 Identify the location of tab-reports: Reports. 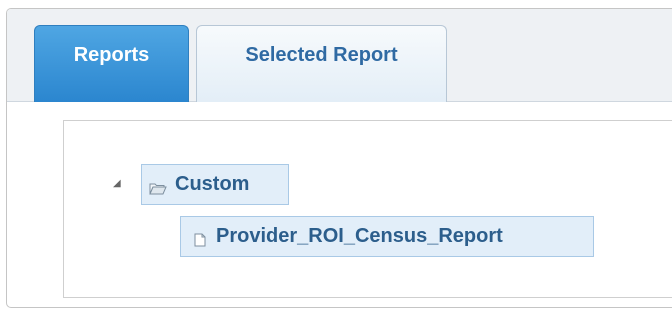
(111, 63).